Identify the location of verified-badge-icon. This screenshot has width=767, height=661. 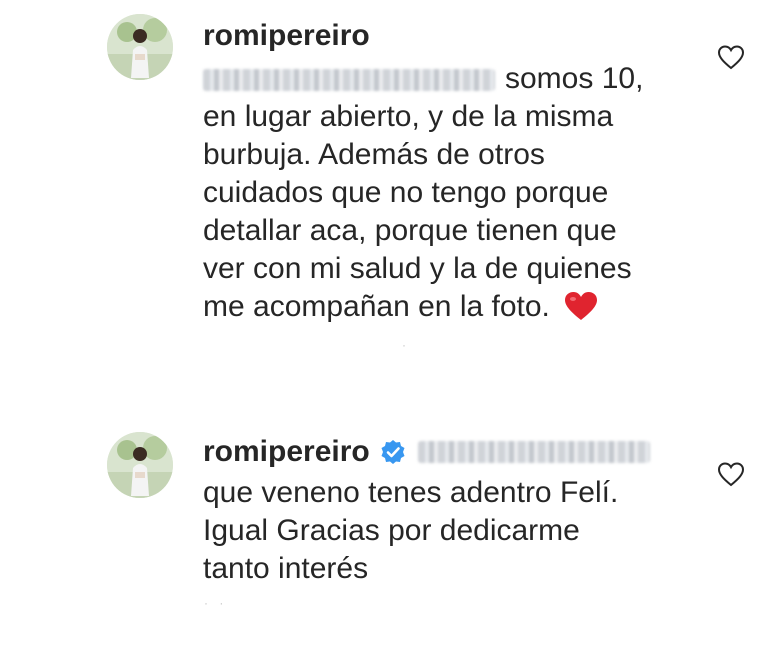
(393, 452).